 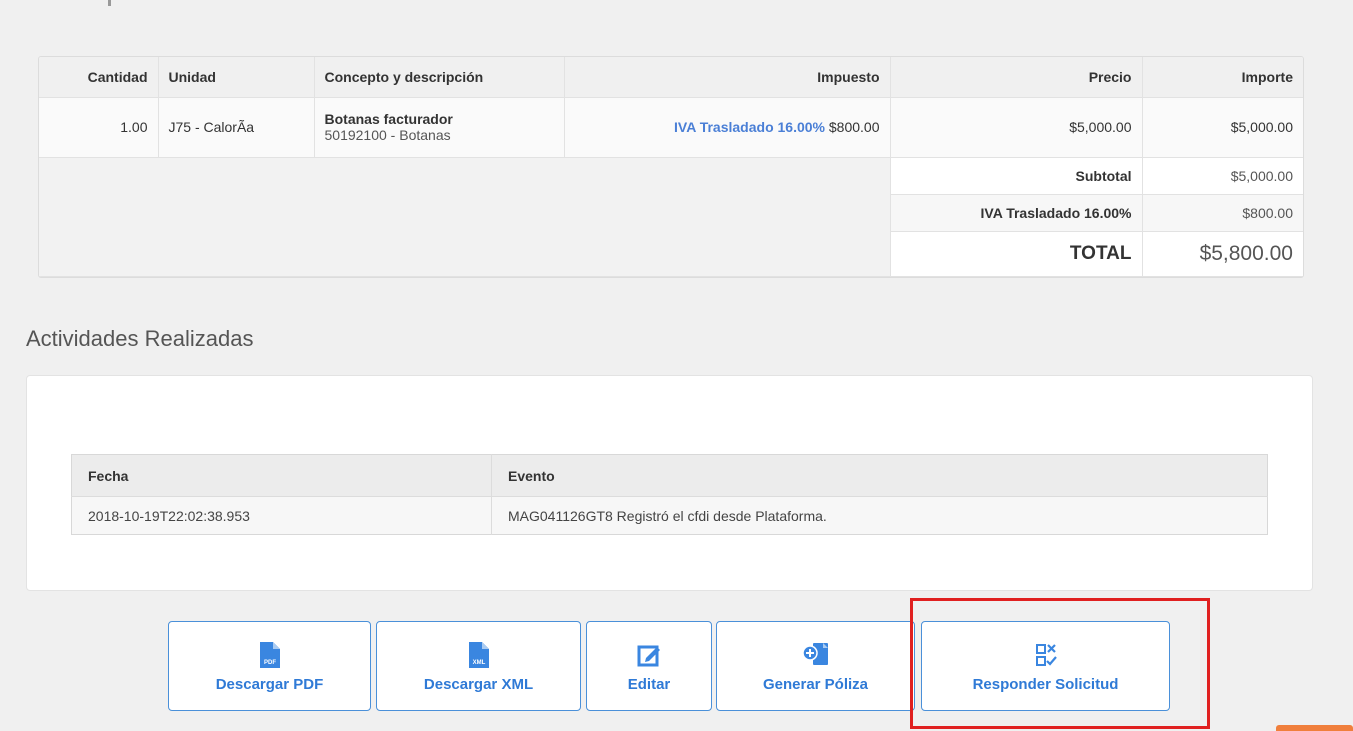 I want to click on col-header-evento: Evento, so click(x=879, y=475).